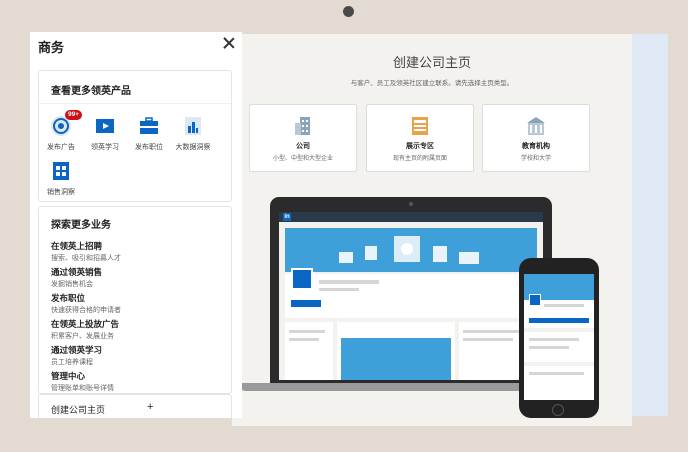  What do you see at coordinates (66, 124) in the screenshot?
I see `target-icon: 99+` at bounding box center [66, 124].